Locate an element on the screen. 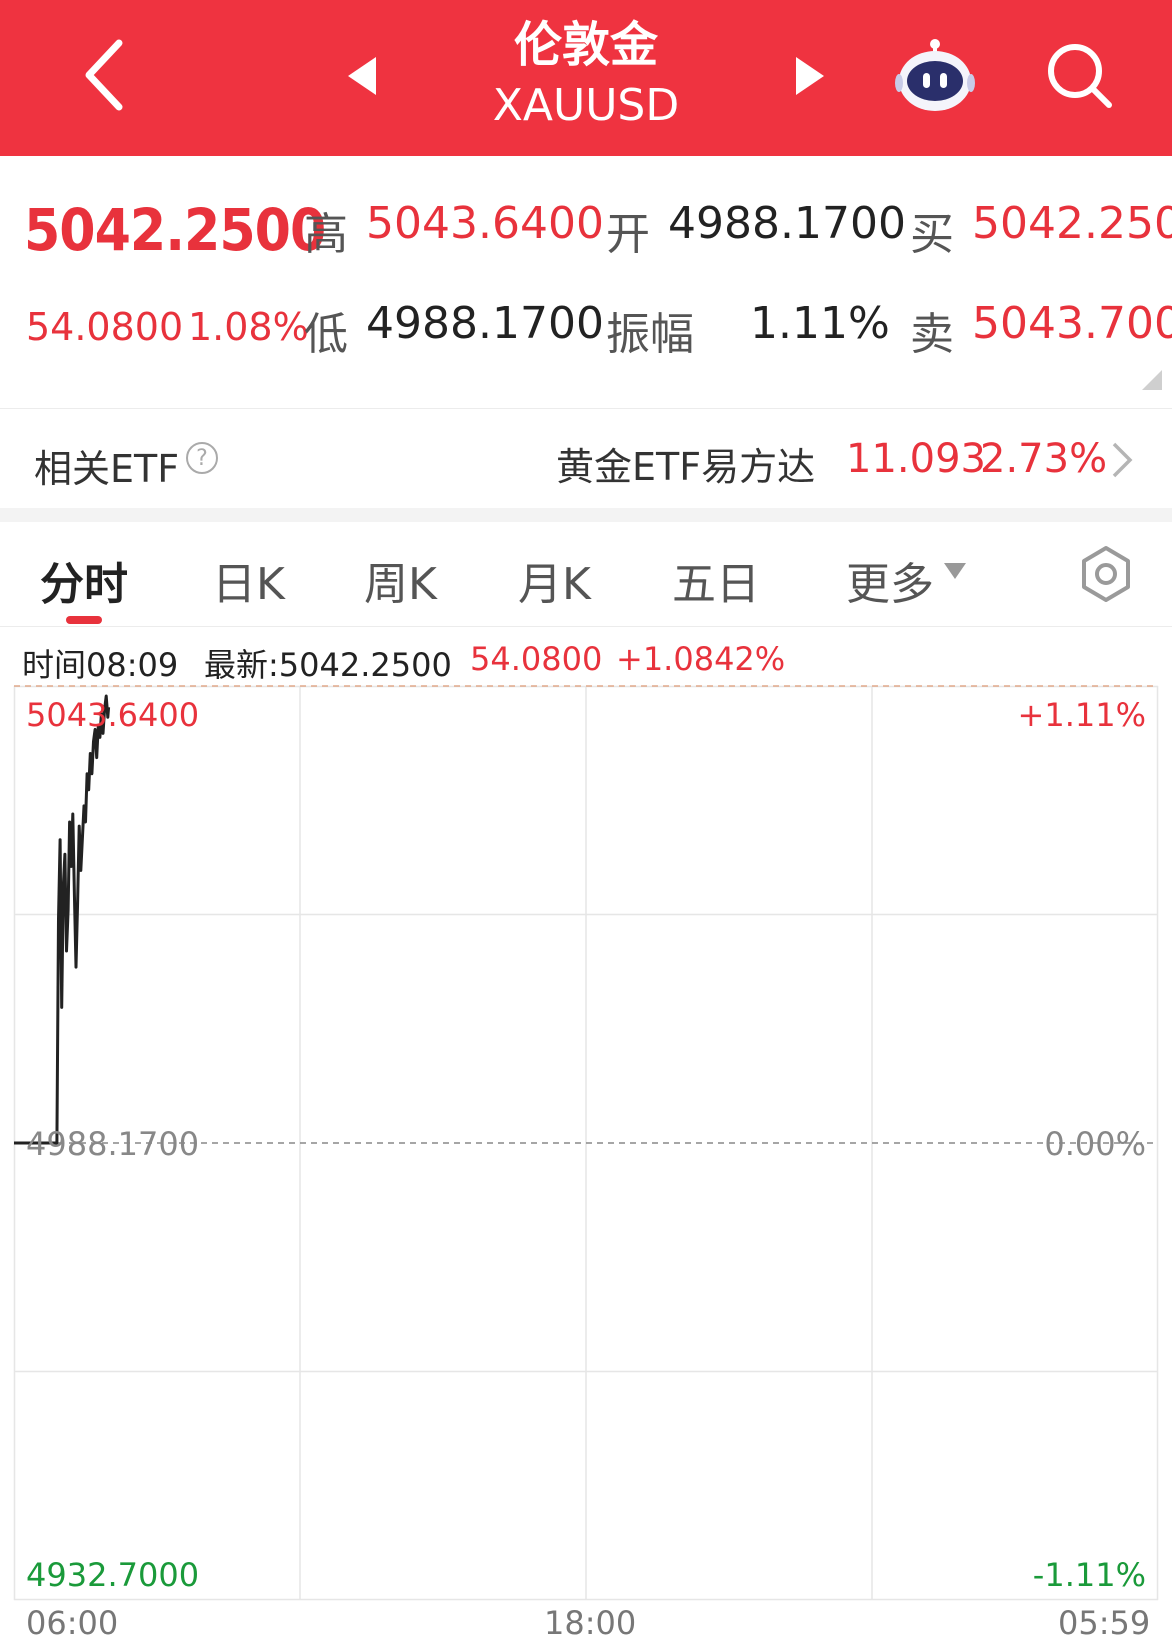 The width and height of the screenshot is (1172, 1648). y-axis-label-right: -1.11% is located at coordinates (1089, 1575).